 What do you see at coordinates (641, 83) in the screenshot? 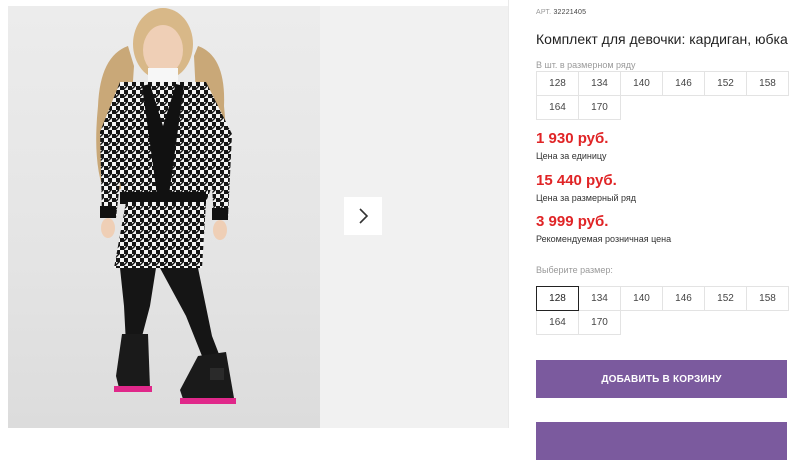
I see `pack-size-cell: 140` at bounding box center [641, 83].